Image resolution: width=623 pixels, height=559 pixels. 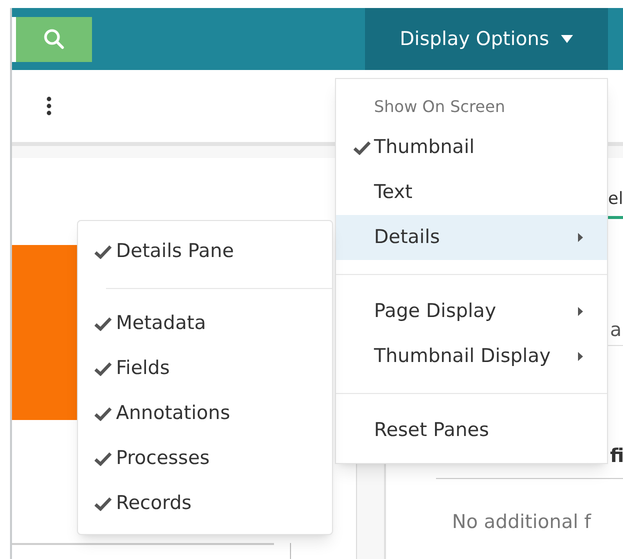 What do you see at coordinates (205, 503) in the screenshot?
I see `menu-item: Records` at bounding box center [205, 503].